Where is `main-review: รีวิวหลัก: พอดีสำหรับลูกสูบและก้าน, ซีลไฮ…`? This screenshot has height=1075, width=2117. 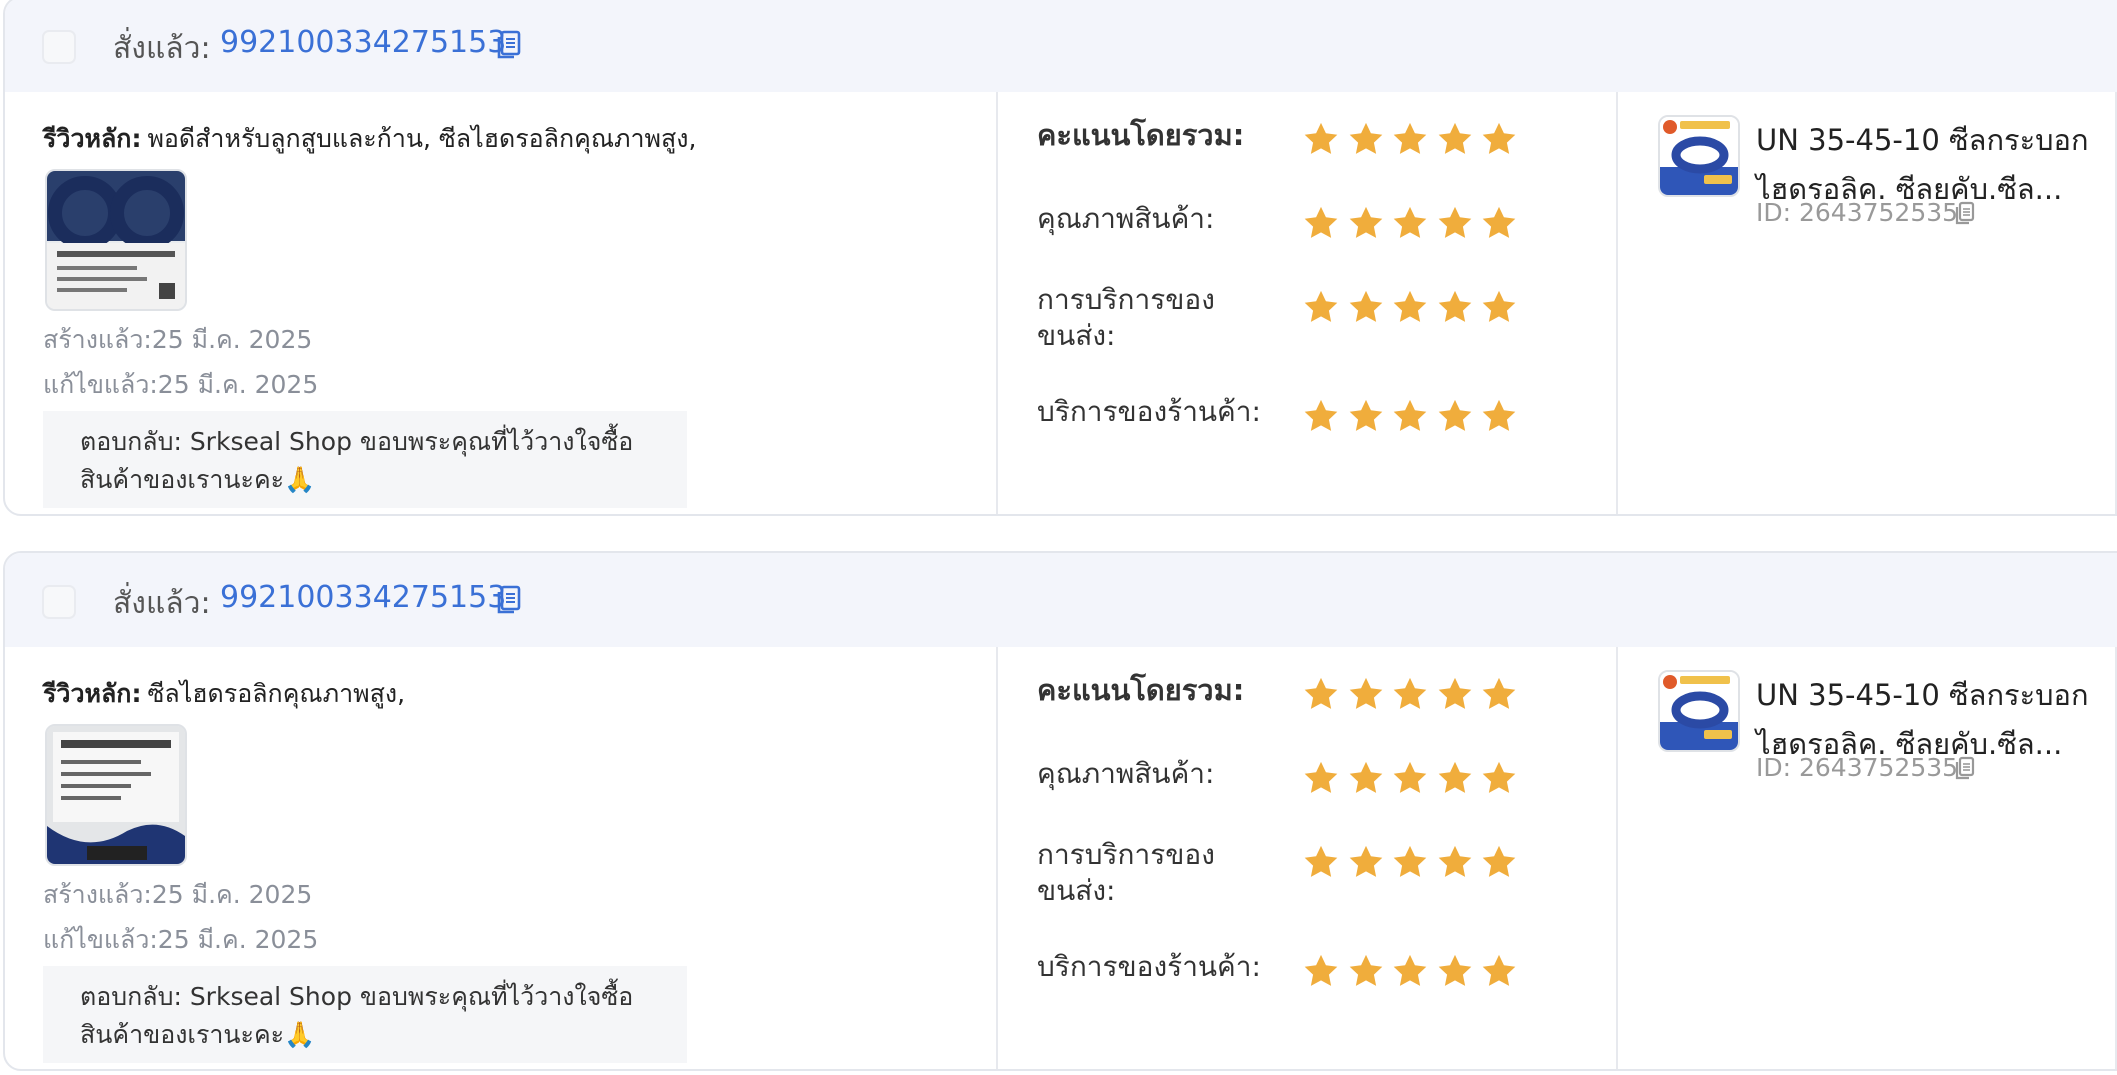 main-review: รีวิวหลัก: พอดีสำหรับลูกสูบและก้าน, ซีลไฮ… is located at coordinates (369, 139).